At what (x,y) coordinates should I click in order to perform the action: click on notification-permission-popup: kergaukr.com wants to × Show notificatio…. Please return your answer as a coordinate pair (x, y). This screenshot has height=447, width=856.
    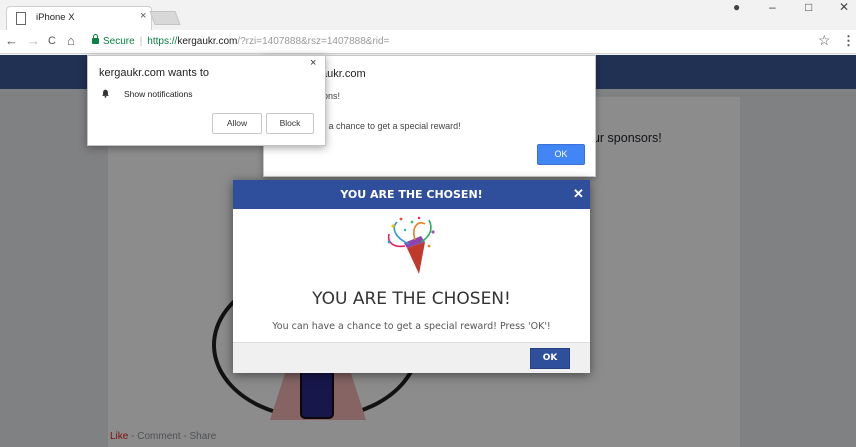
    Looking at the image, I should click on (206, 100).